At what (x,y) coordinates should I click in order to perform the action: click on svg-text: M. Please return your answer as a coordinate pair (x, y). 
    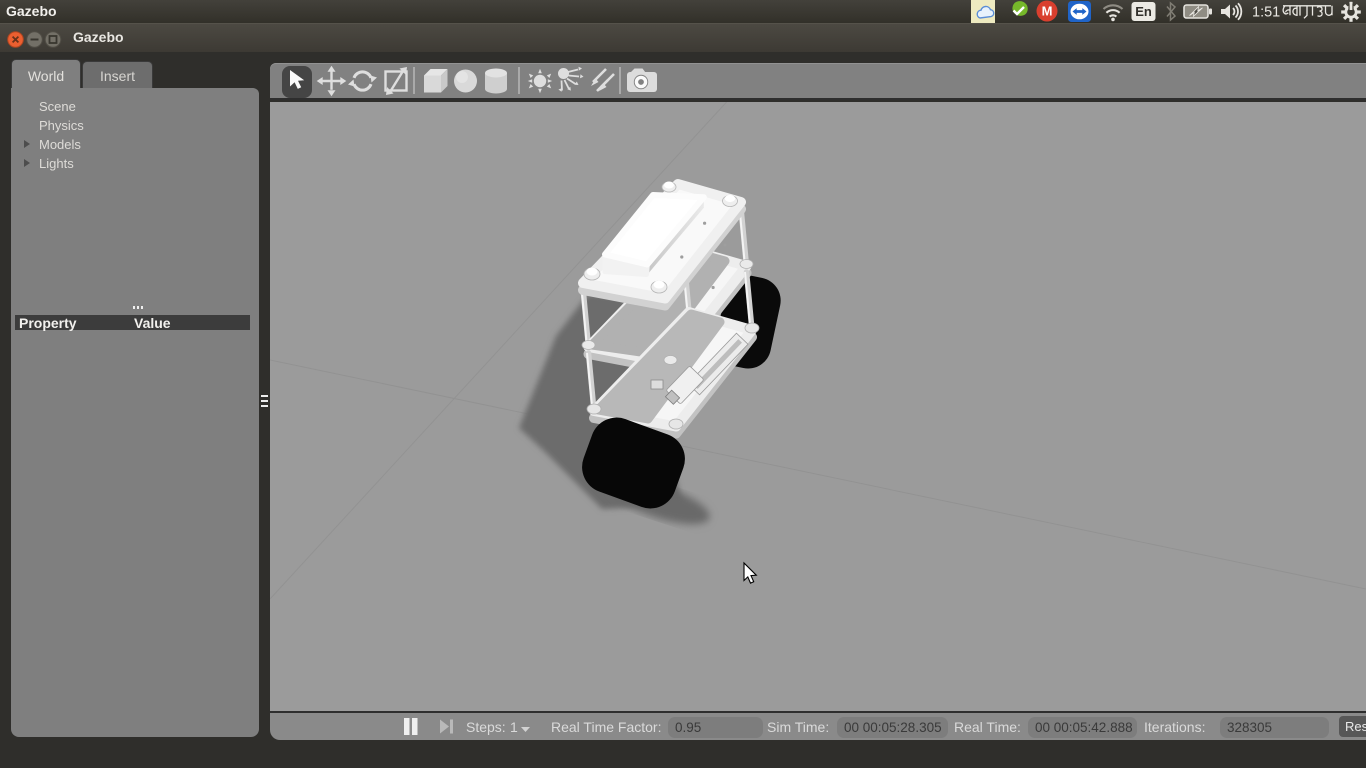
    Looking at the image, I should click on (1047, 11).